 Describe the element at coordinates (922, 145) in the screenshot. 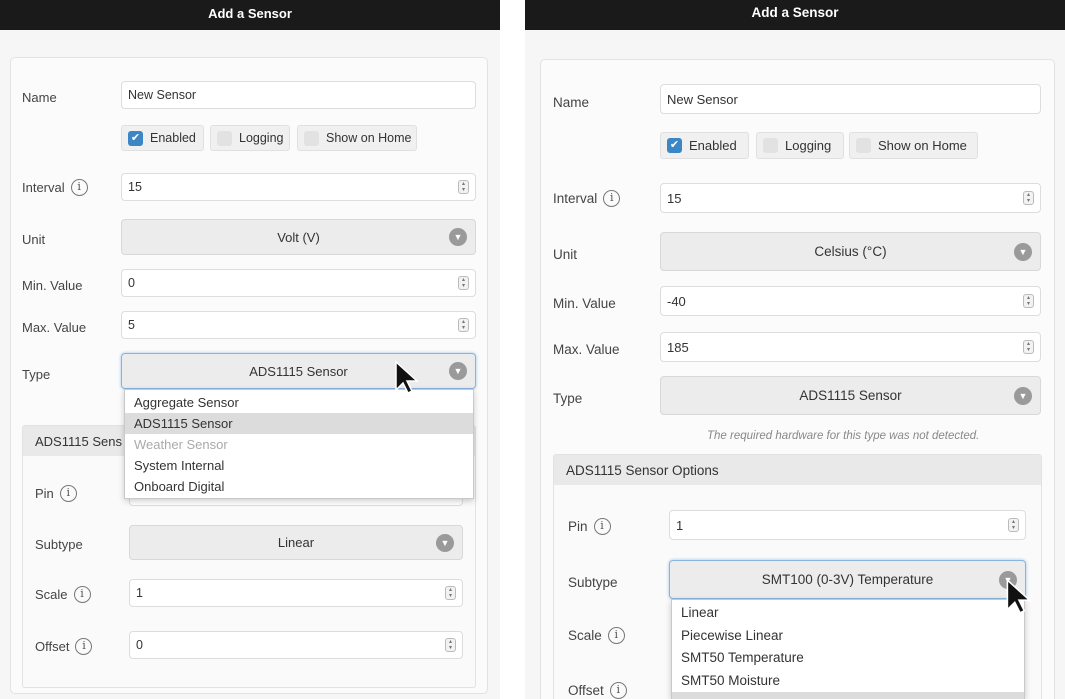

I see `show-on-home-label: Show on Home` at that location.